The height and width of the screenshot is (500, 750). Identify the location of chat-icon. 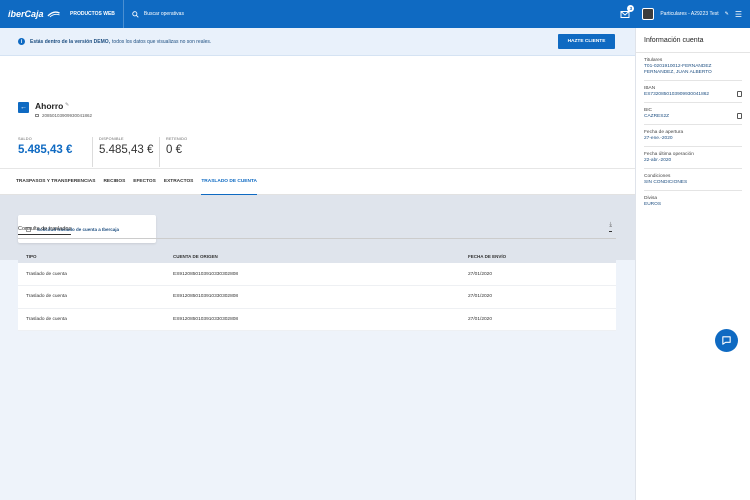
(726, 340).